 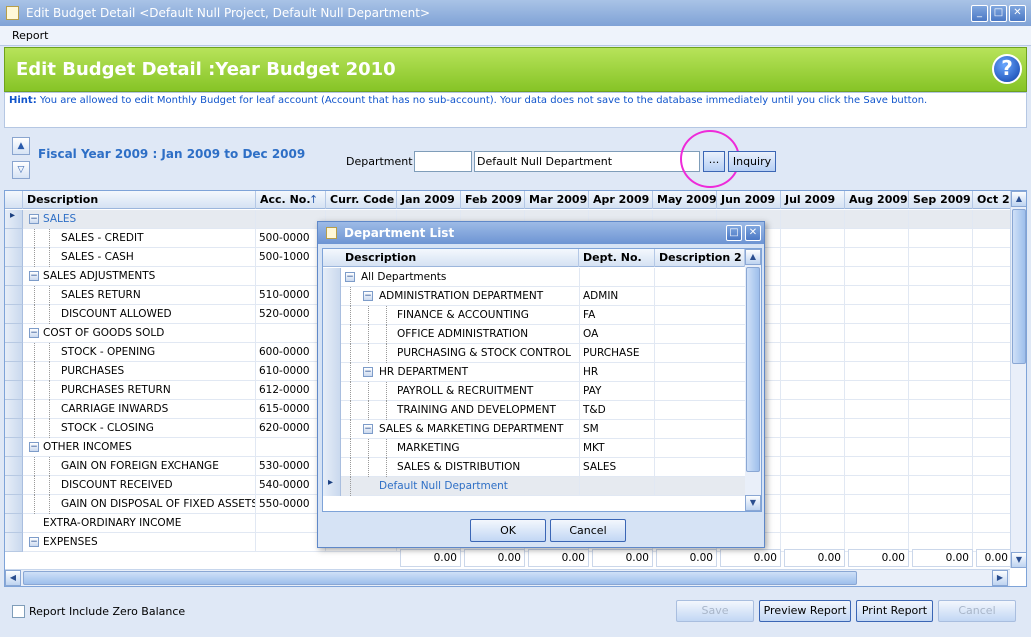 What do you see at coordinates (479, 372) in the screenshot?
I see `department-description: HR DEPARTMENT` at bounding box center [479, 372].